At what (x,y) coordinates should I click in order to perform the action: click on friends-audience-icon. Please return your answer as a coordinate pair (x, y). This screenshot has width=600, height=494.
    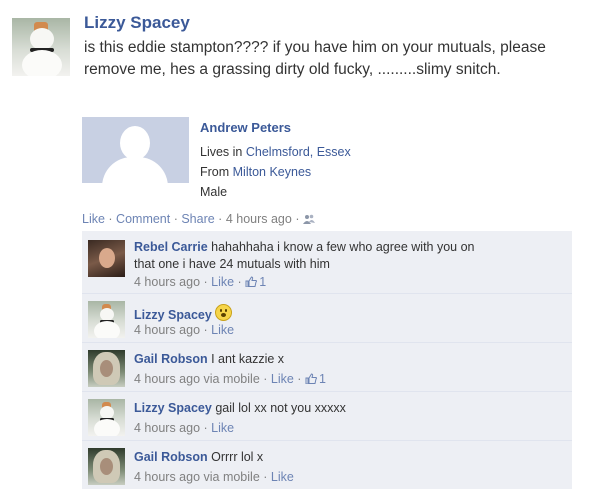
    Looking at the image, I should click on (308, 219).